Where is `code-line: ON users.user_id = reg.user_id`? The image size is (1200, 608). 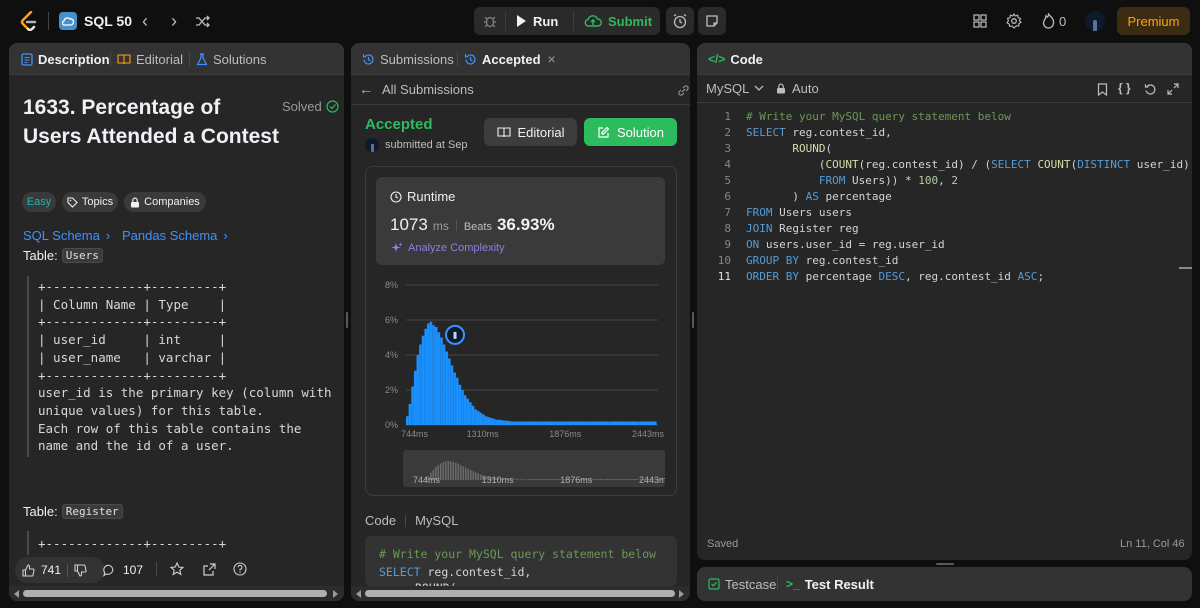 code-line: ON users.user_id = reg.user_id is located at coordinates (845, 245).